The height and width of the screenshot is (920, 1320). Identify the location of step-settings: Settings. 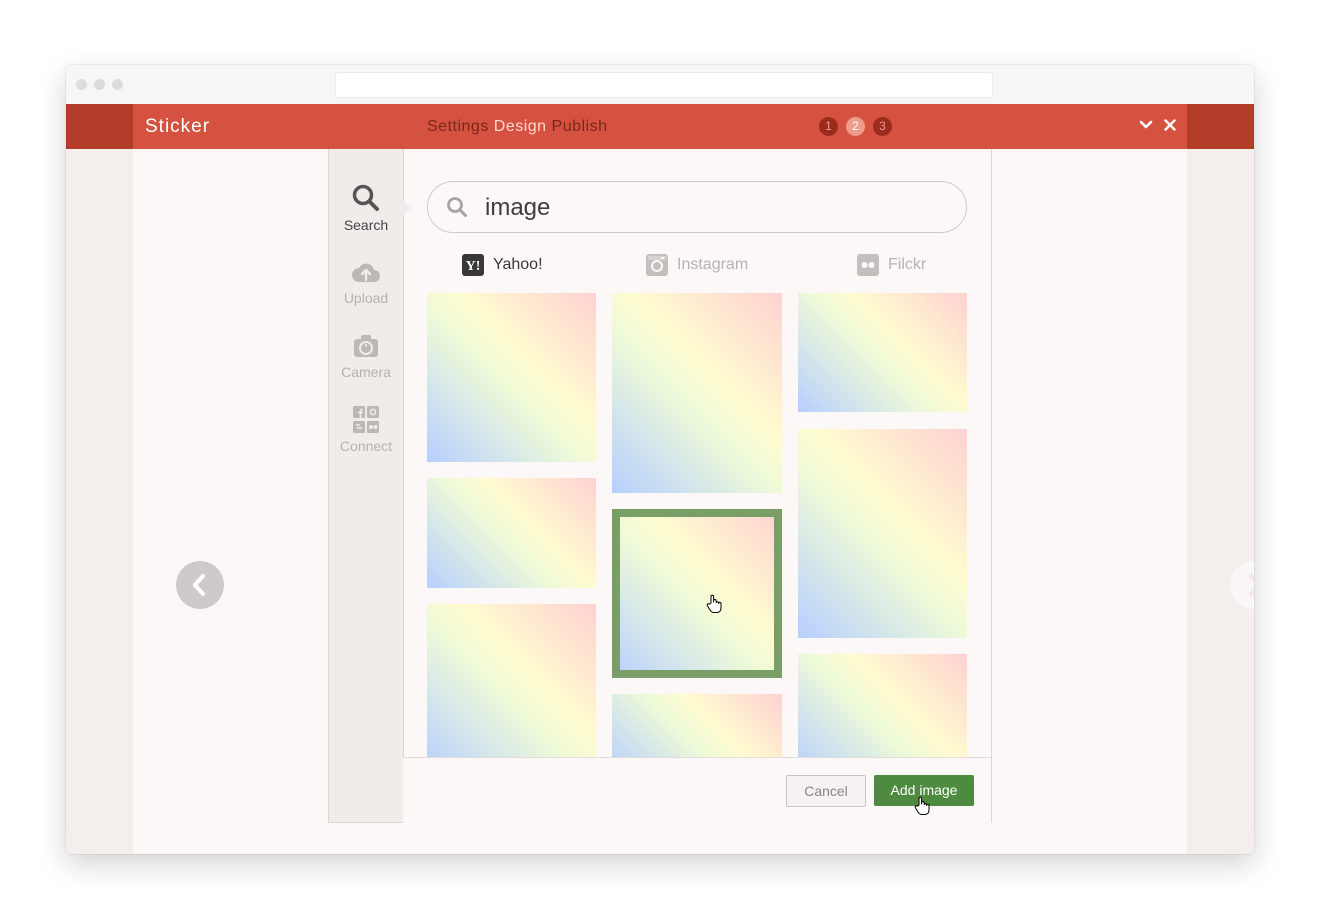
(458, 126).